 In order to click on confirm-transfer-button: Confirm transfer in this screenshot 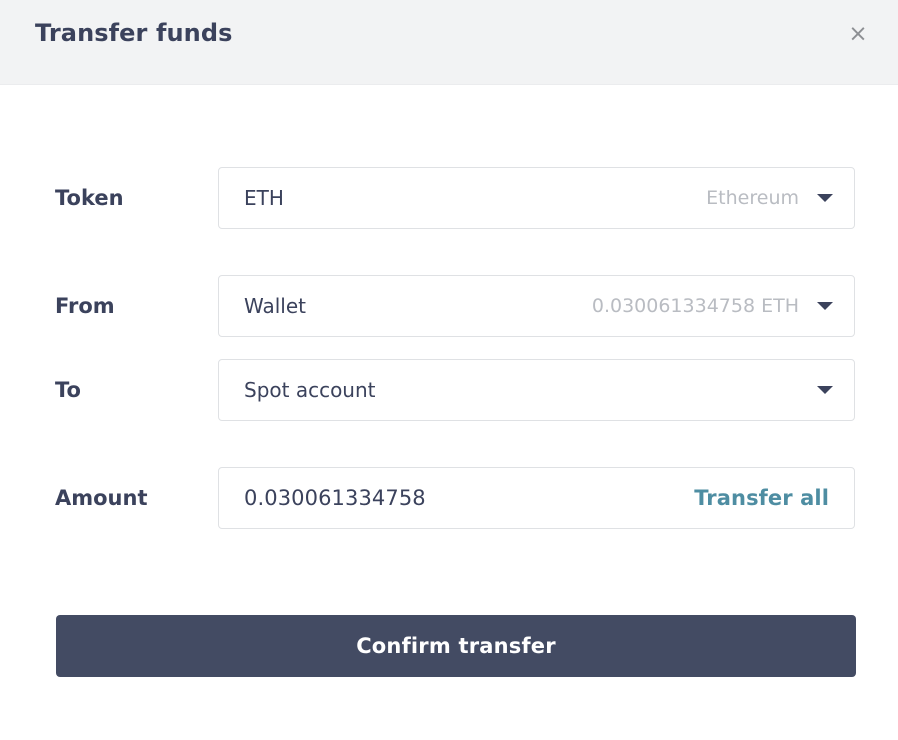, I will do `click(456, 646)`.